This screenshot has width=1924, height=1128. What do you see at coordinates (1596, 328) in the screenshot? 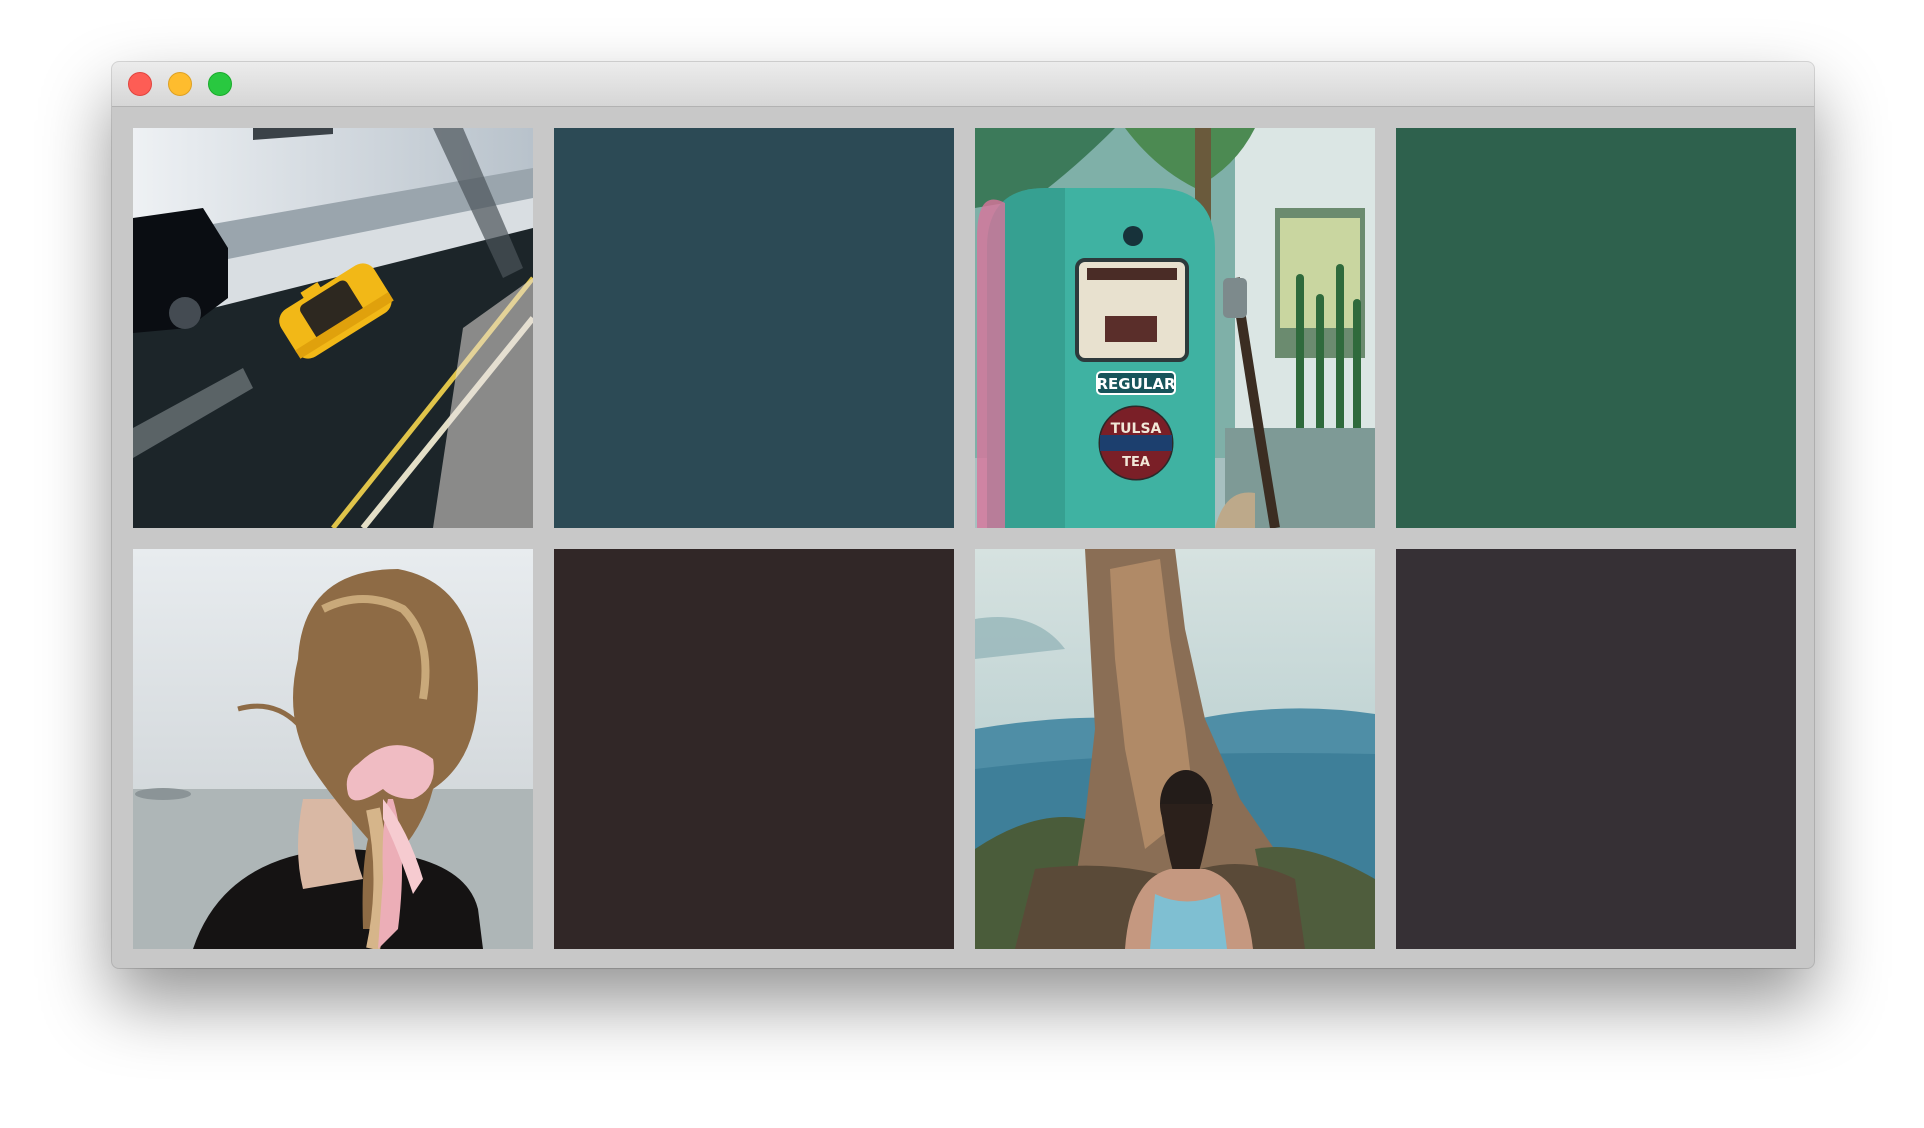
I see `color-swatch-green` at bounding box center [1596, 328].